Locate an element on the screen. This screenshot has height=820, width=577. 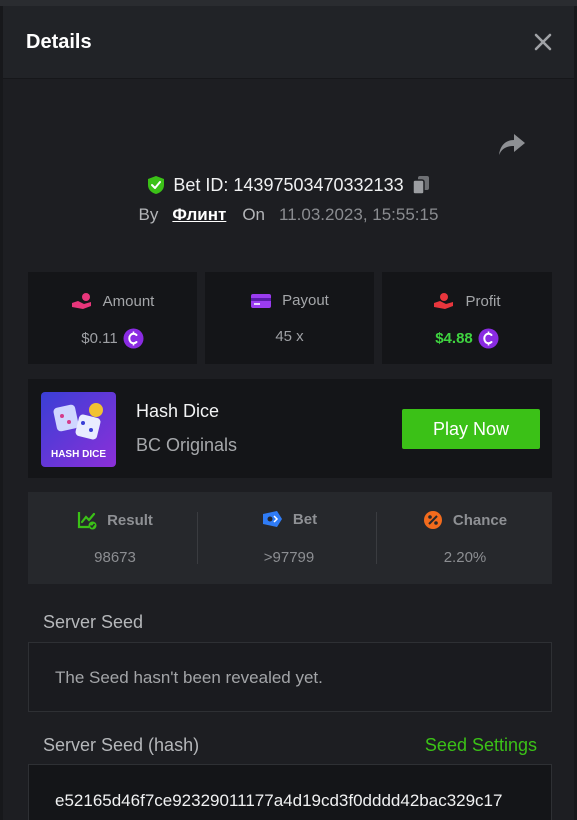
ticket-icon is located at coordinates (272, 519).